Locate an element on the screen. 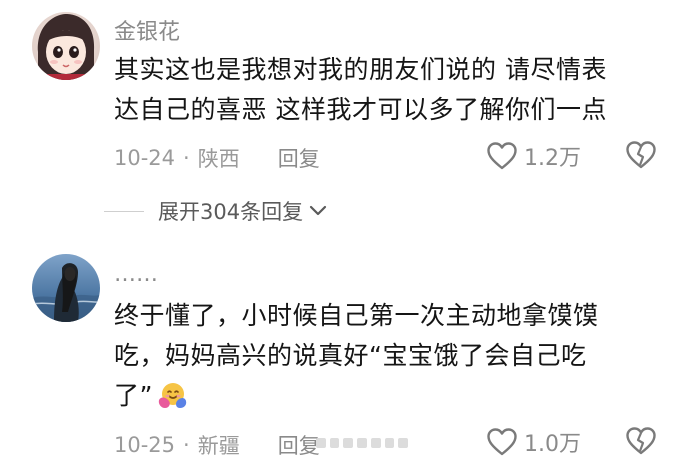  comment-date: 10-25 is located at coordinates (145, 445).